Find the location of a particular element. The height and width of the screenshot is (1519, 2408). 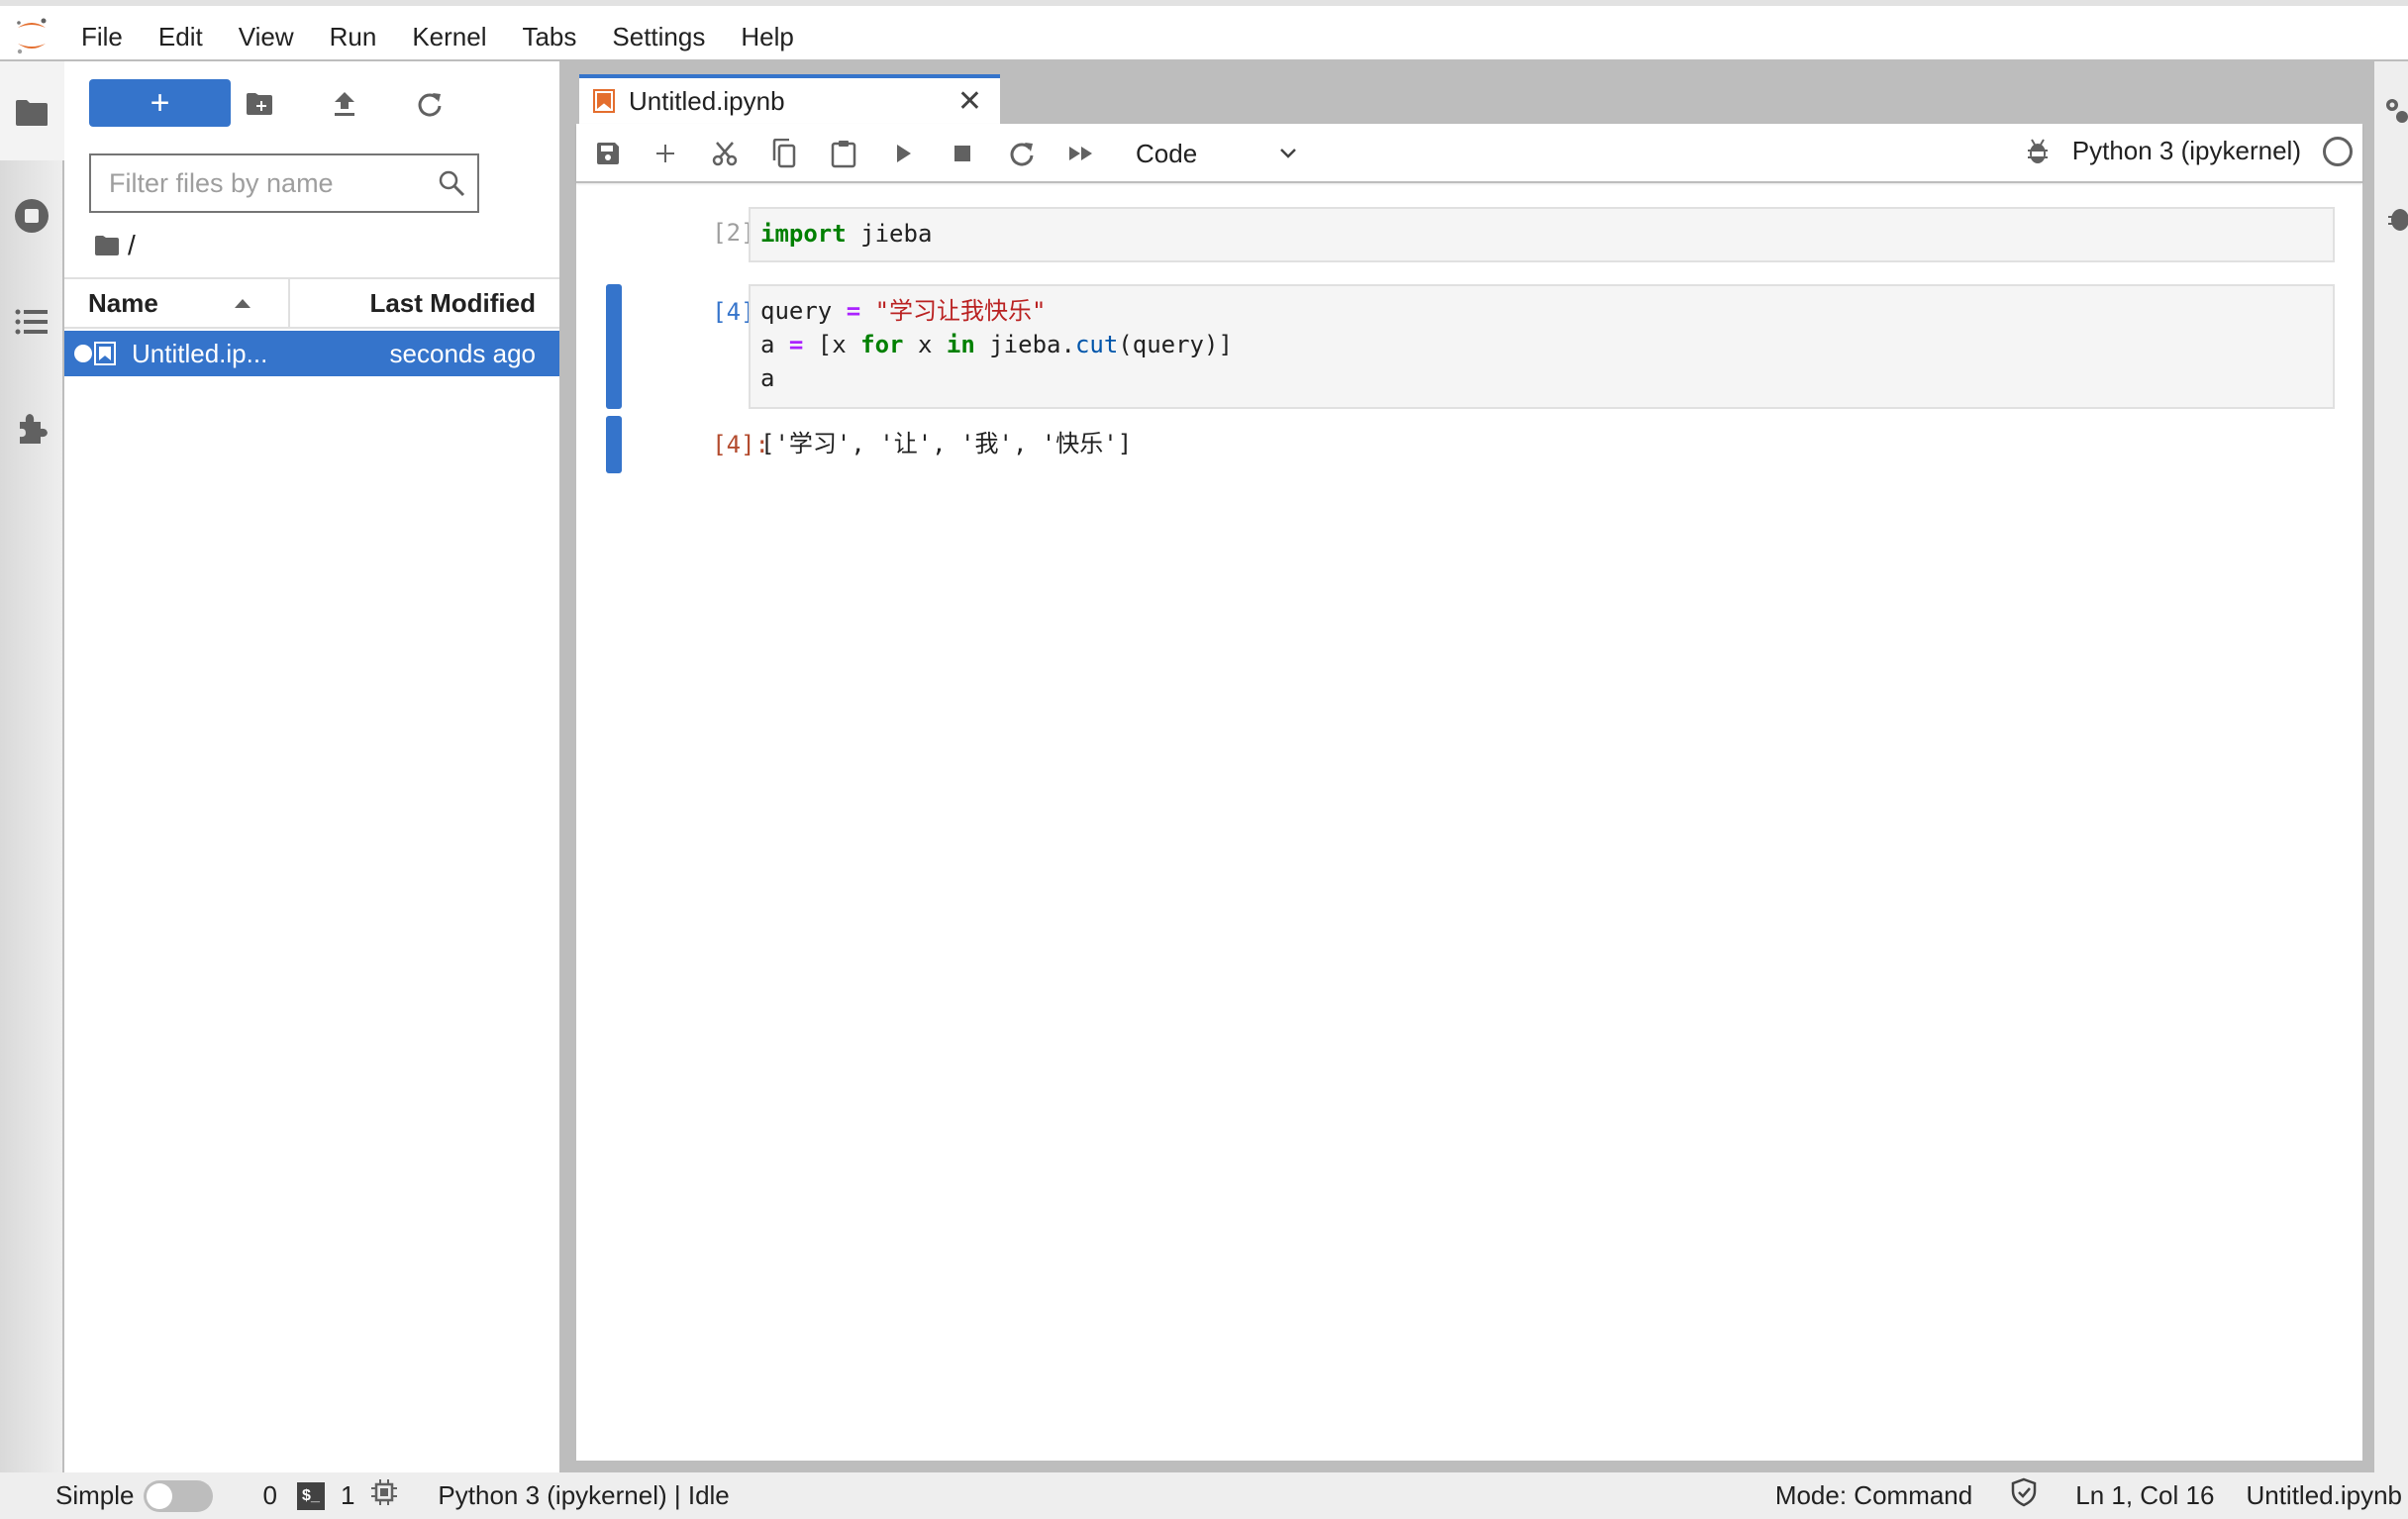

current-filename: Untitled.ipynb is located at coordinates (2324, 1495).